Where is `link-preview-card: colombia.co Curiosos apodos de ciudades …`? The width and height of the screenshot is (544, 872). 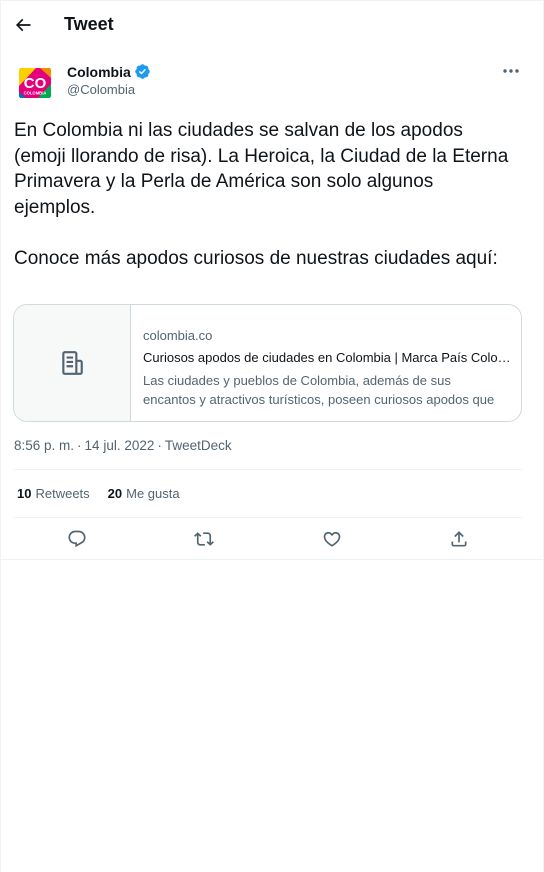 link-preview-card: colombia.co Curiosos apodos de ciudades … is located at coordinates (267, 363).